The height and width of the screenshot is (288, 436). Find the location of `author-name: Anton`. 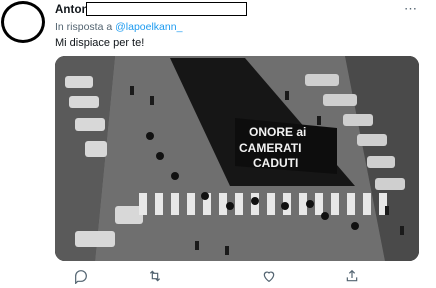

author-name: Anton is located at coordinates (72, 10).